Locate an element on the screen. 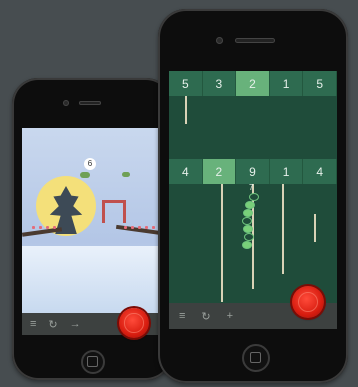 The height and width of the screenshot is (387, 358). top-cell-1: 5 is located at coordinates (186, 83).